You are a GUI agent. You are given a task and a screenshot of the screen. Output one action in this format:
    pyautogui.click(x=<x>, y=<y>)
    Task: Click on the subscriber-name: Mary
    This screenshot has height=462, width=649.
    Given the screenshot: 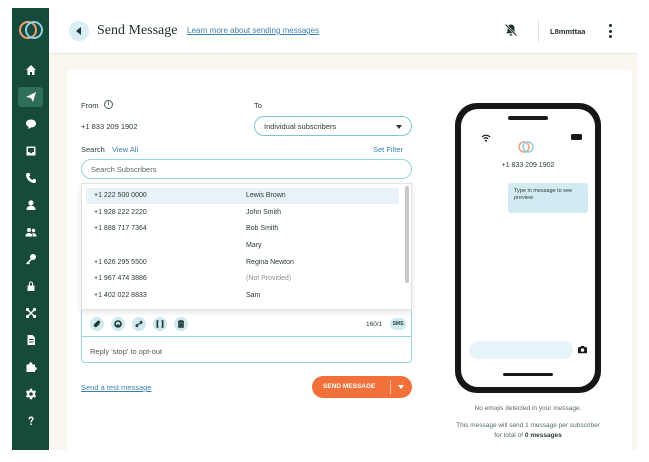 What is the action you would take?
    pyautogui.click(x=254, y=245)
    